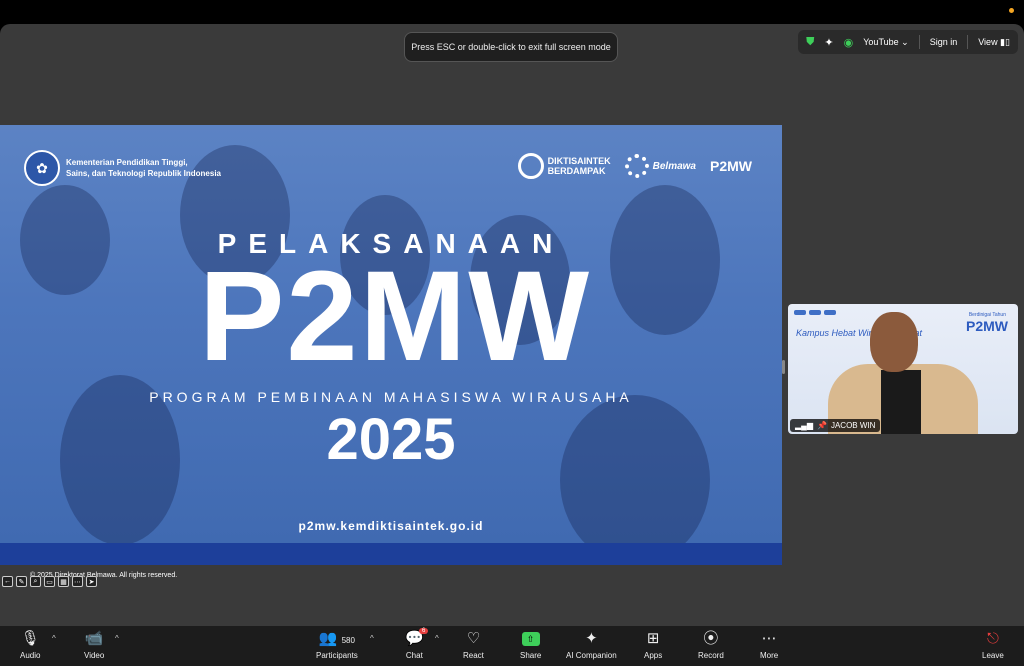 This screenshot has width=1024, height=666. What do you see at coordinates (94, 638) in the screenshot?
I see `video-off-icon: 📹` at bounding box center [94, 638].